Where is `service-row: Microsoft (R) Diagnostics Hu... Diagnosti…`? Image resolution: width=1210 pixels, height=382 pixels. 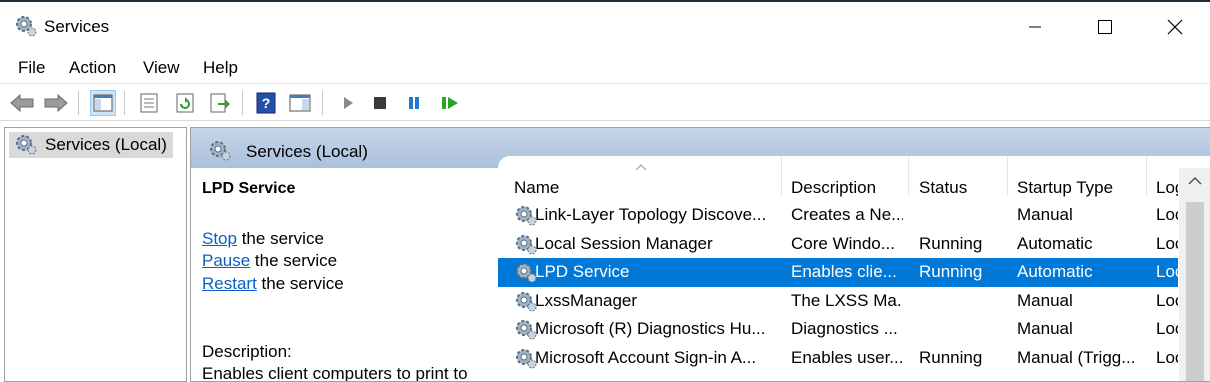 service-row: Microsoft (R) Diagnostics Hu... Diagnosti… is located at coordinates (838, 329).